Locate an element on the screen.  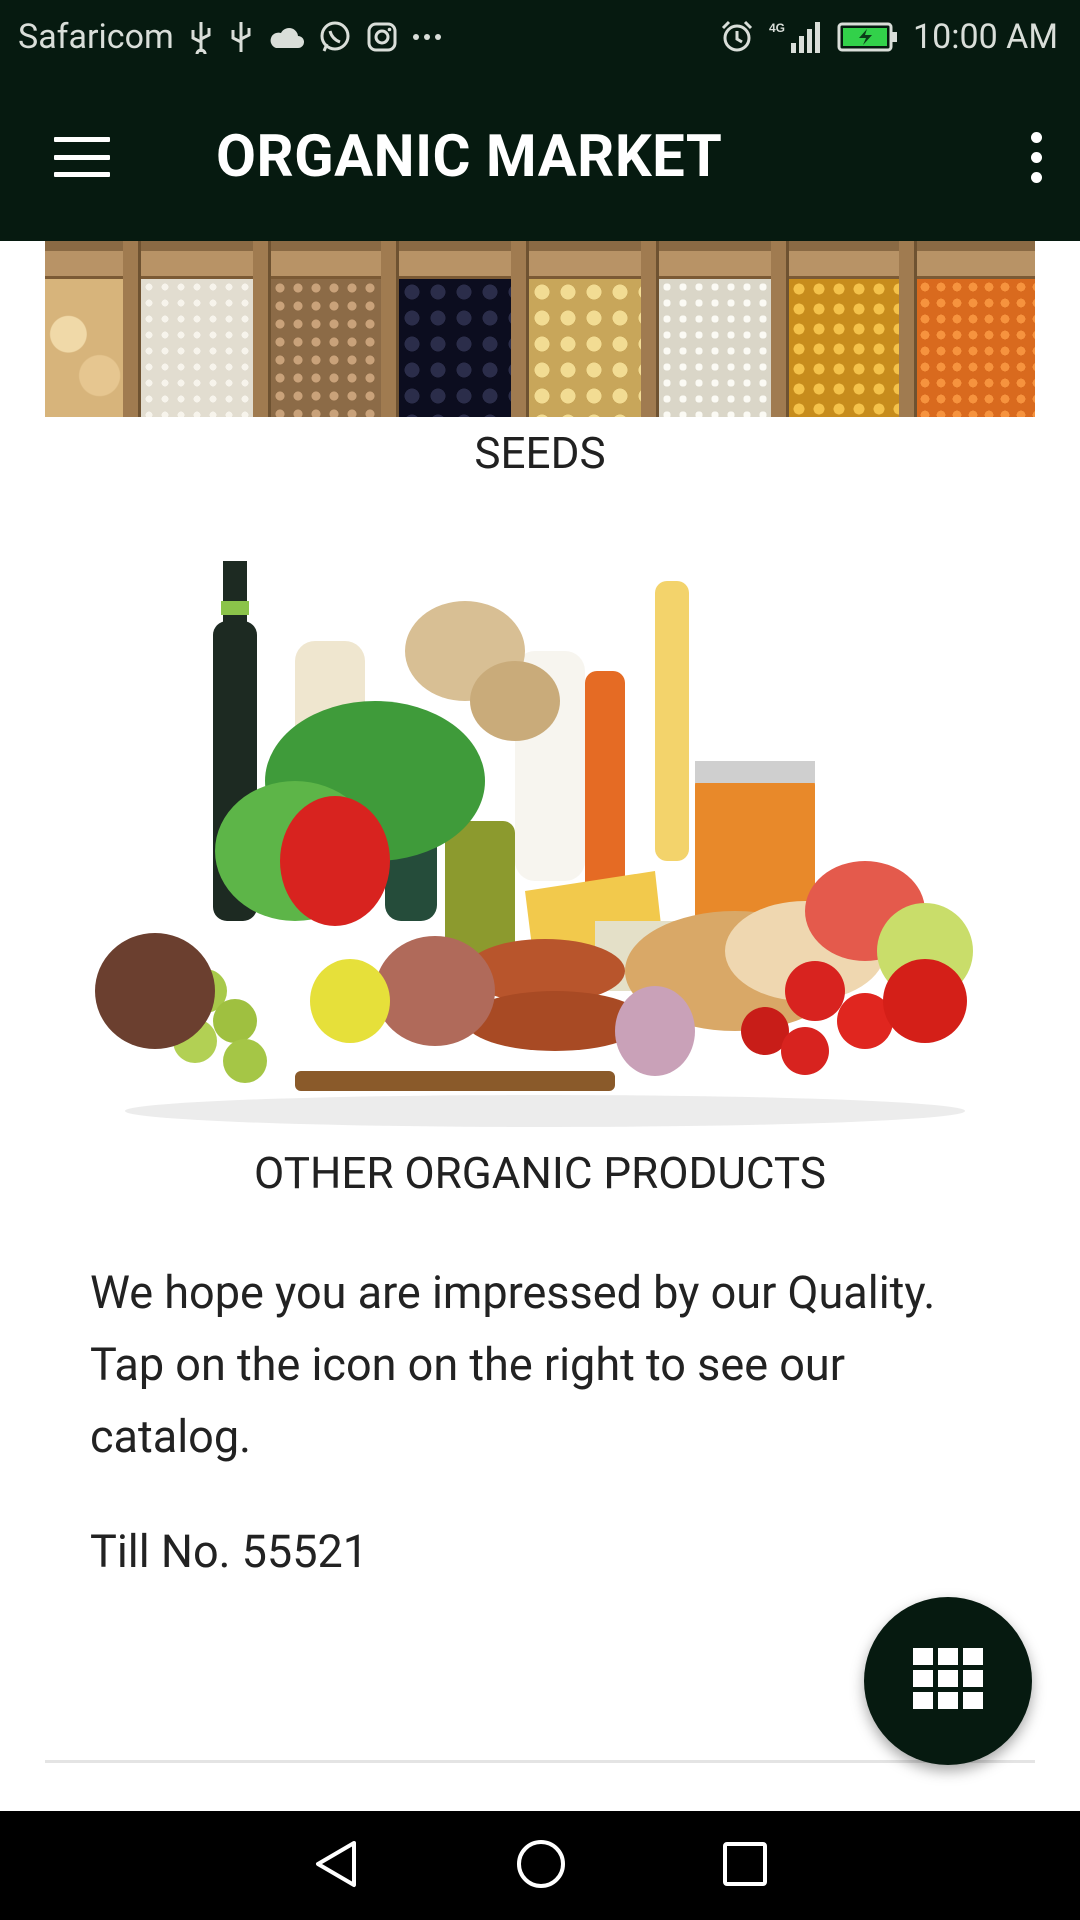
hamburger-menu-button is located at coordinates (85, 157).